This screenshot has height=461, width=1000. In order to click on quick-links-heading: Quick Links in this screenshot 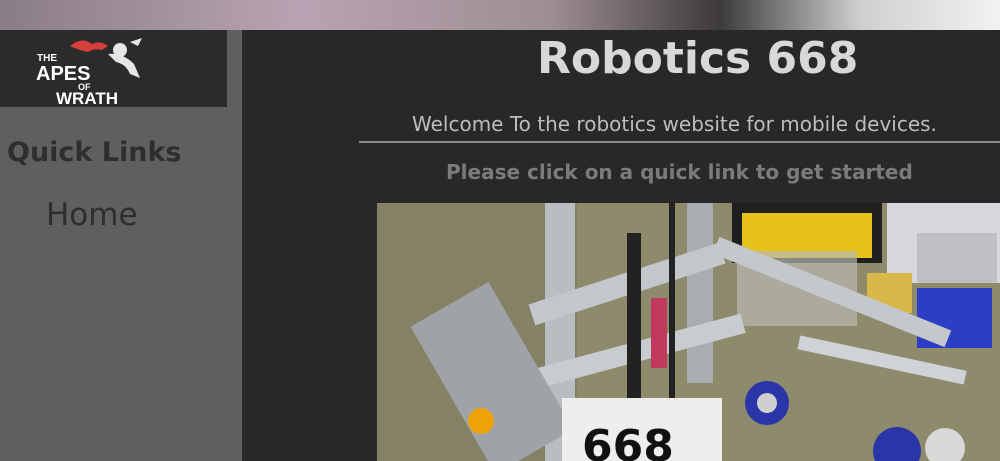, I will do `click(94, 152)`.